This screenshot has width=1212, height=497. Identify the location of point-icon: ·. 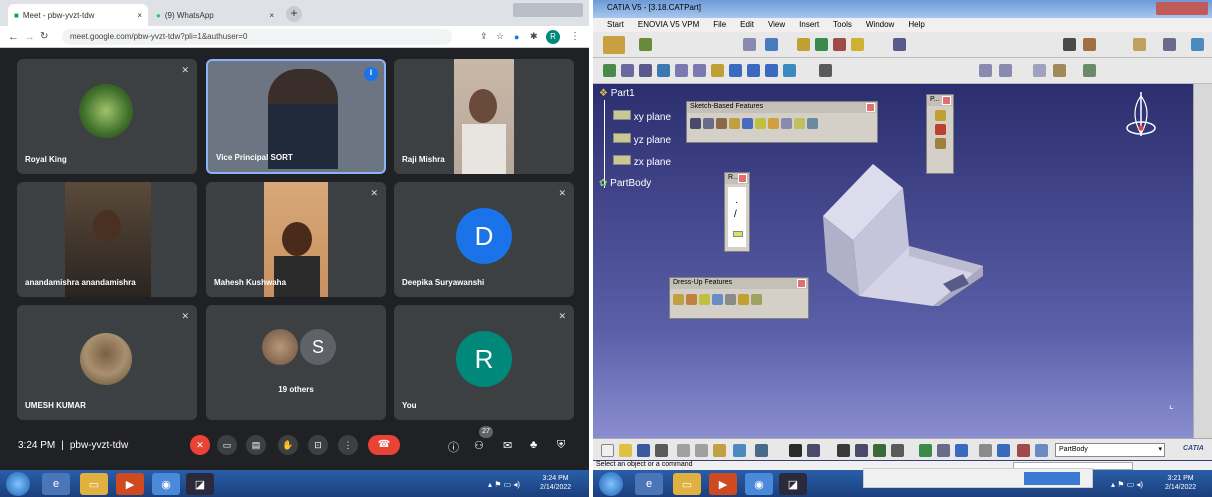
(736, 202).